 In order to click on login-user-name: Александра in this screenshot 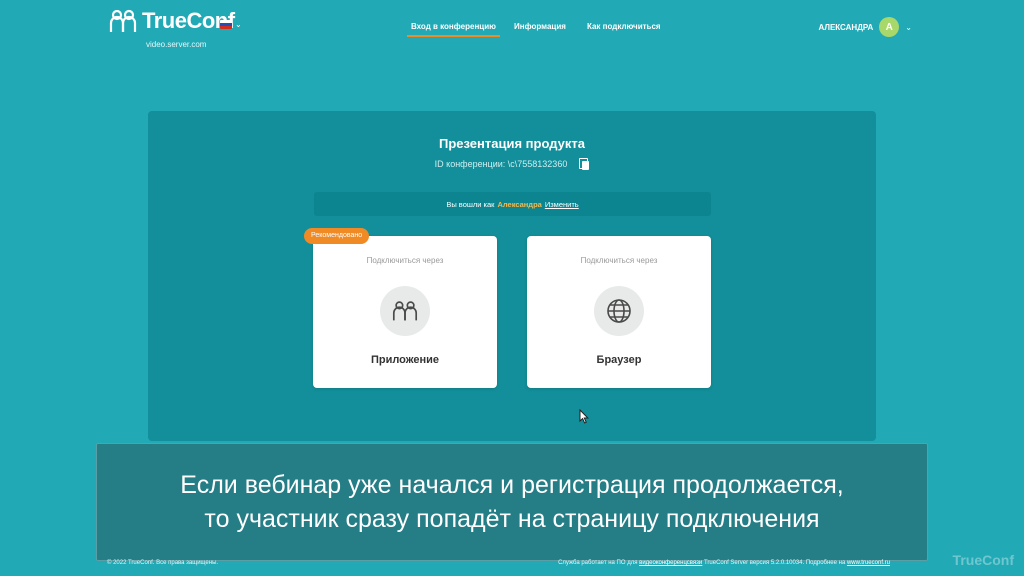, I will do `click(519, 204)`.